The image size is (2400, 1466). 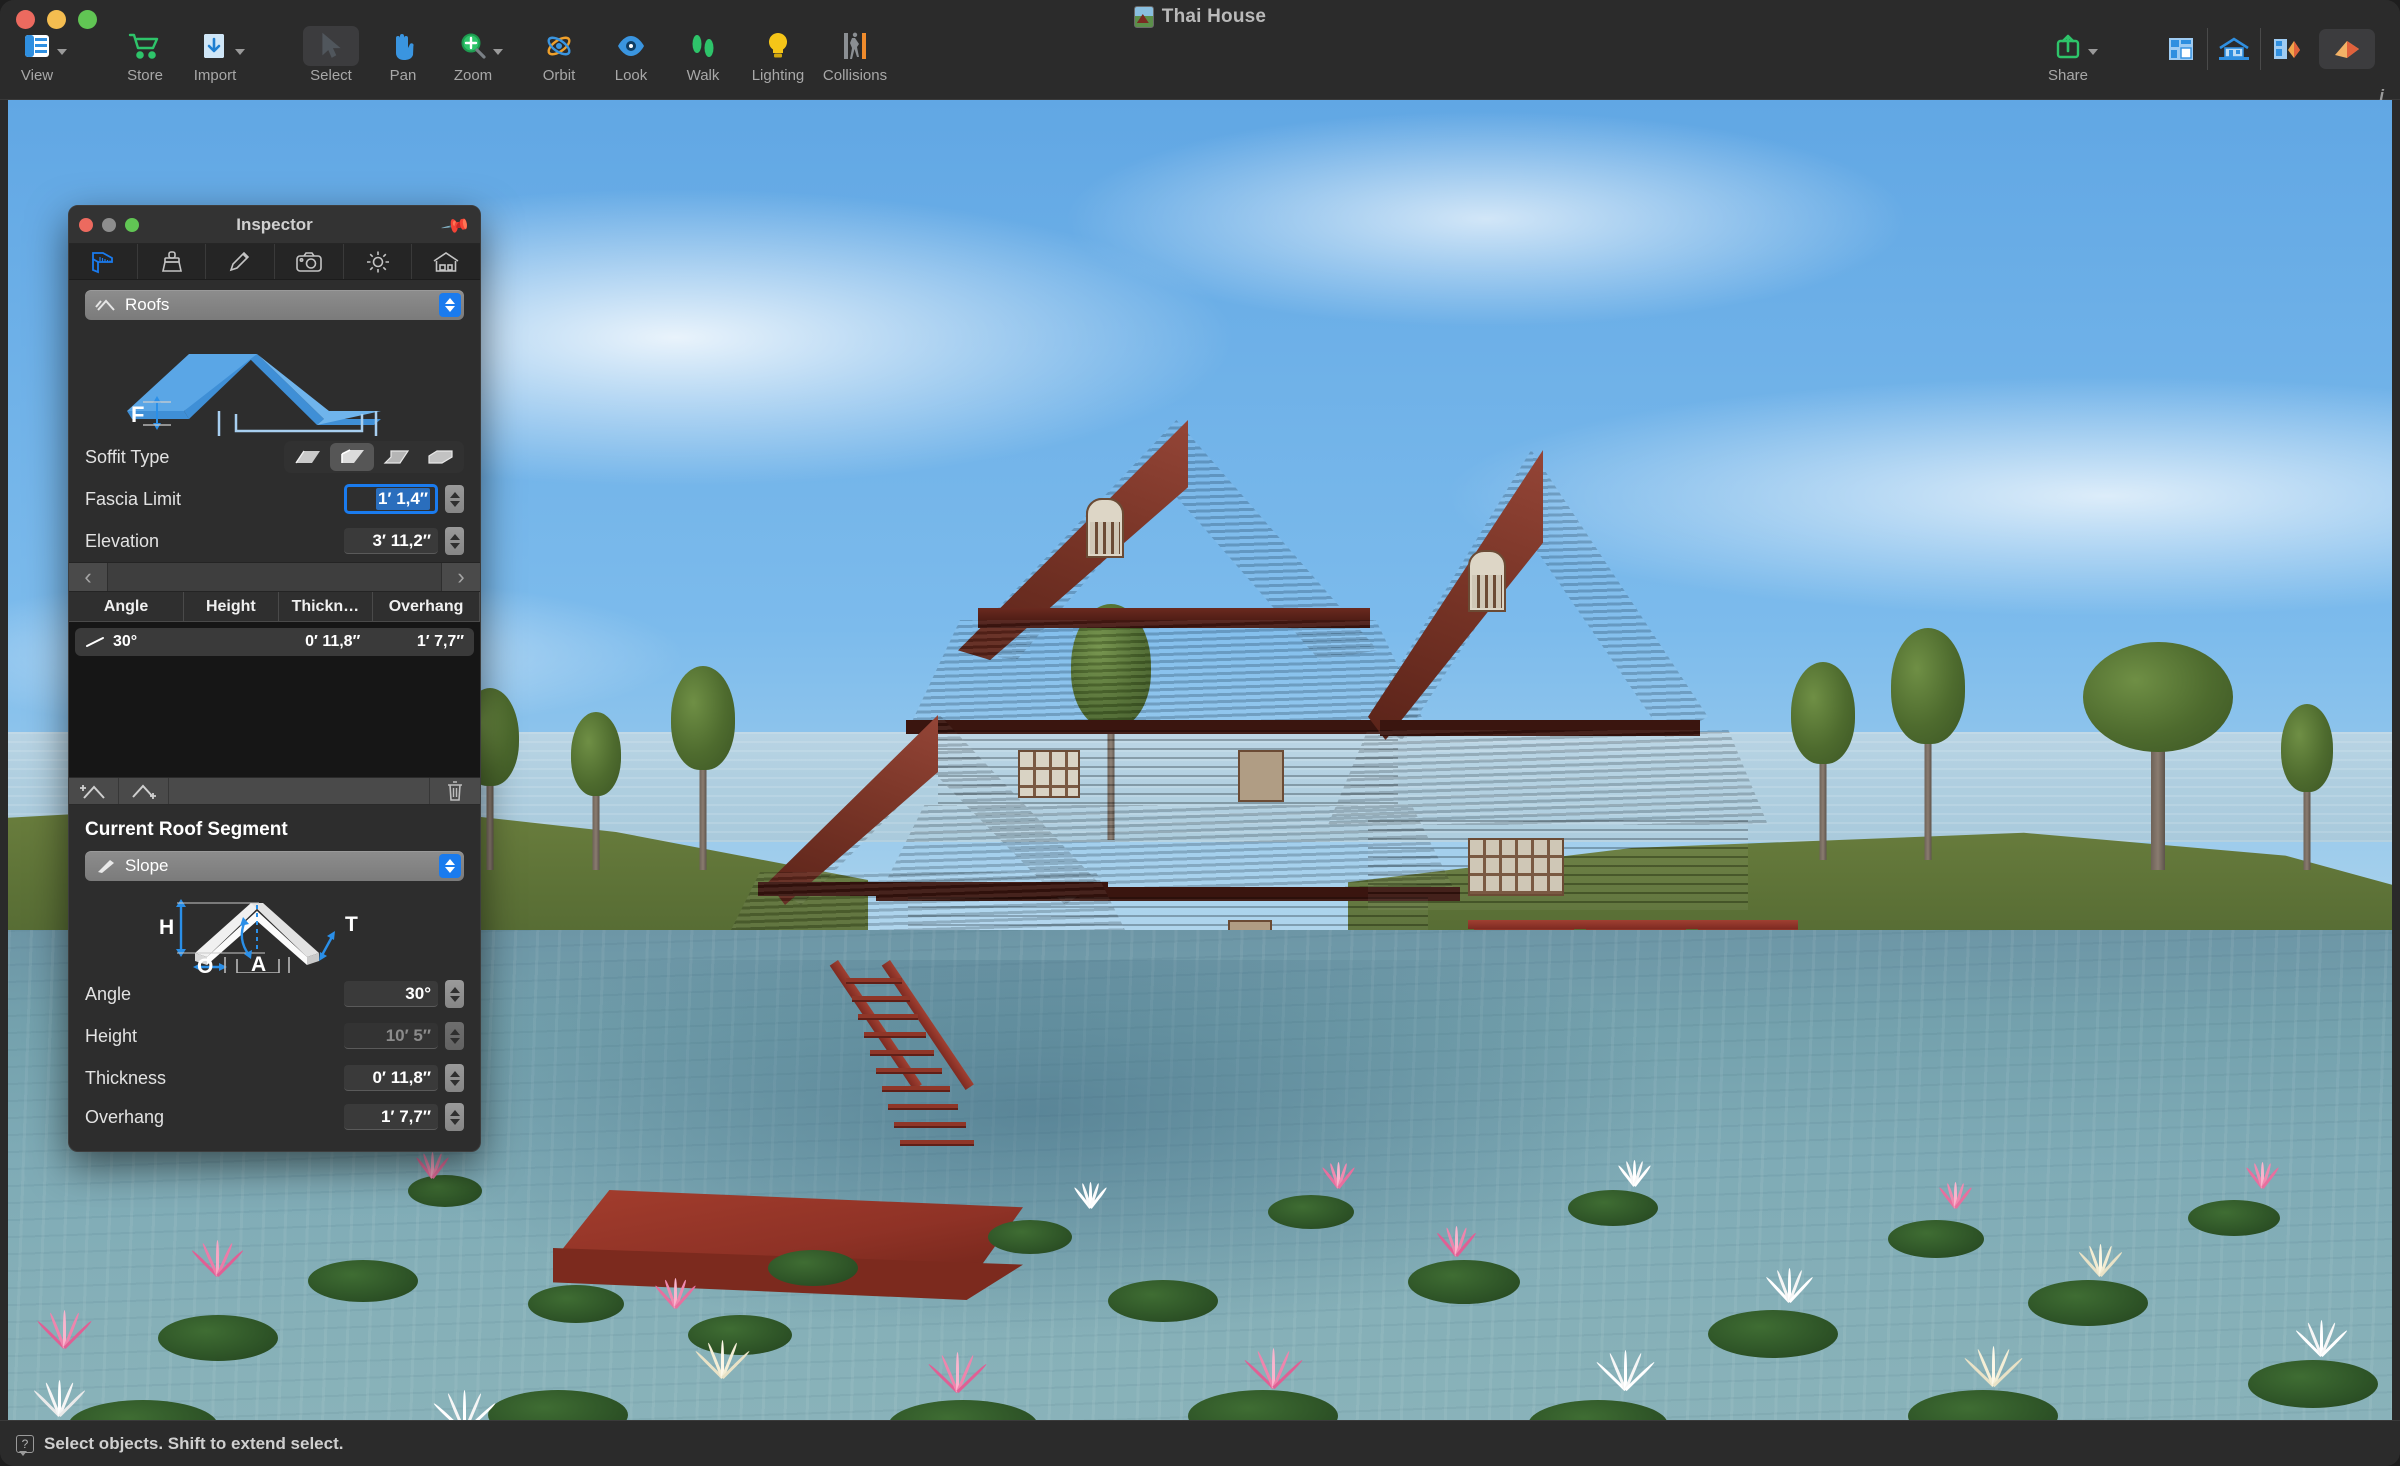 I want to click on inspector-traffic-lights, so click(x=109, y=224).